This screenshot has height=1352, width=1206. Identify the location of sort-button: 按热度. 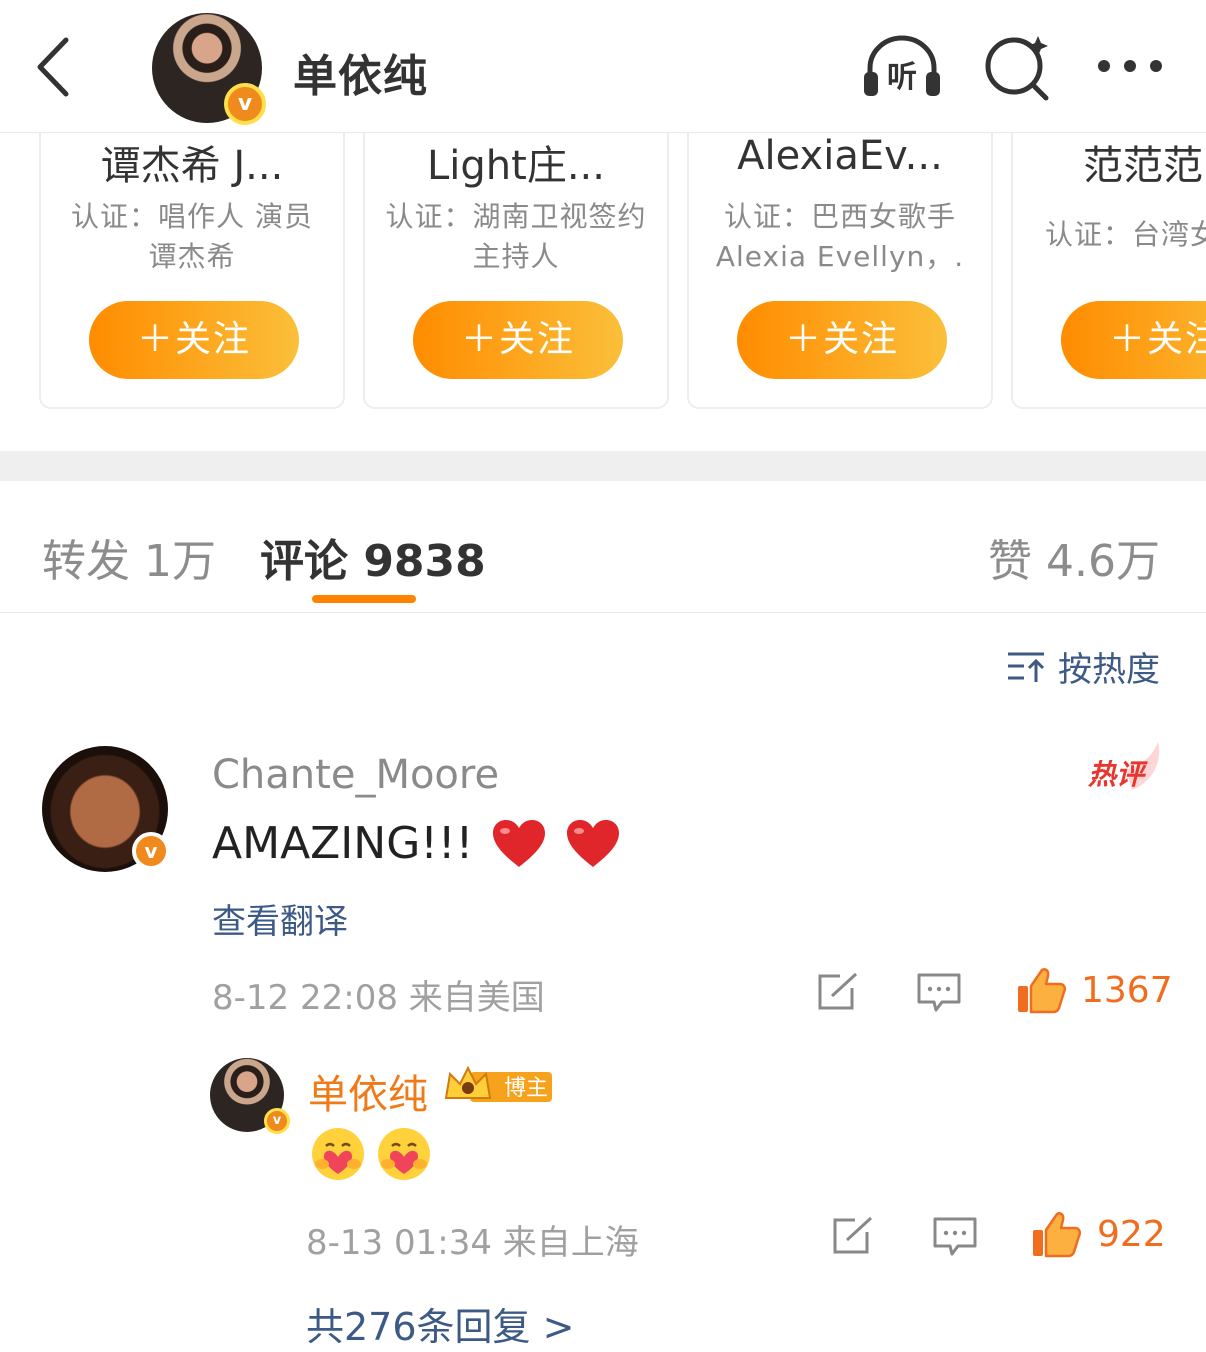
(1083, 666).